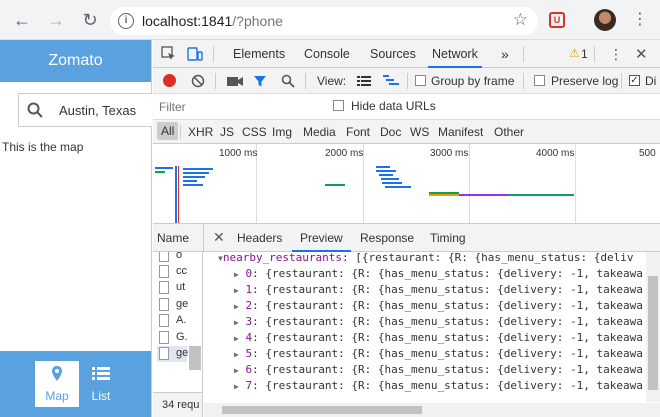  Describe the element at coordinates (321, 238) in the screenshot. I see `panel-tab-preview: Preview` at that location.